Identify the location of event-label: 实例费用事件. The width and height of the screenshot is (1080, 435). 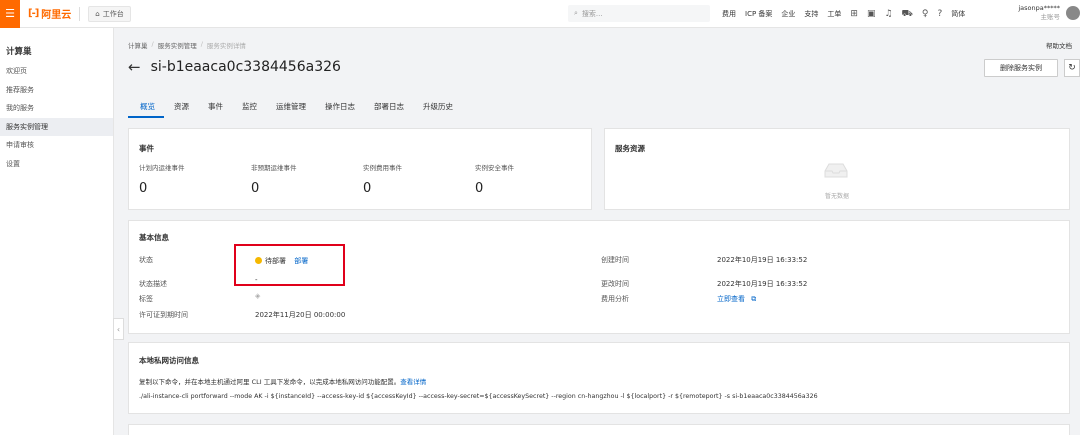
(382, 168).